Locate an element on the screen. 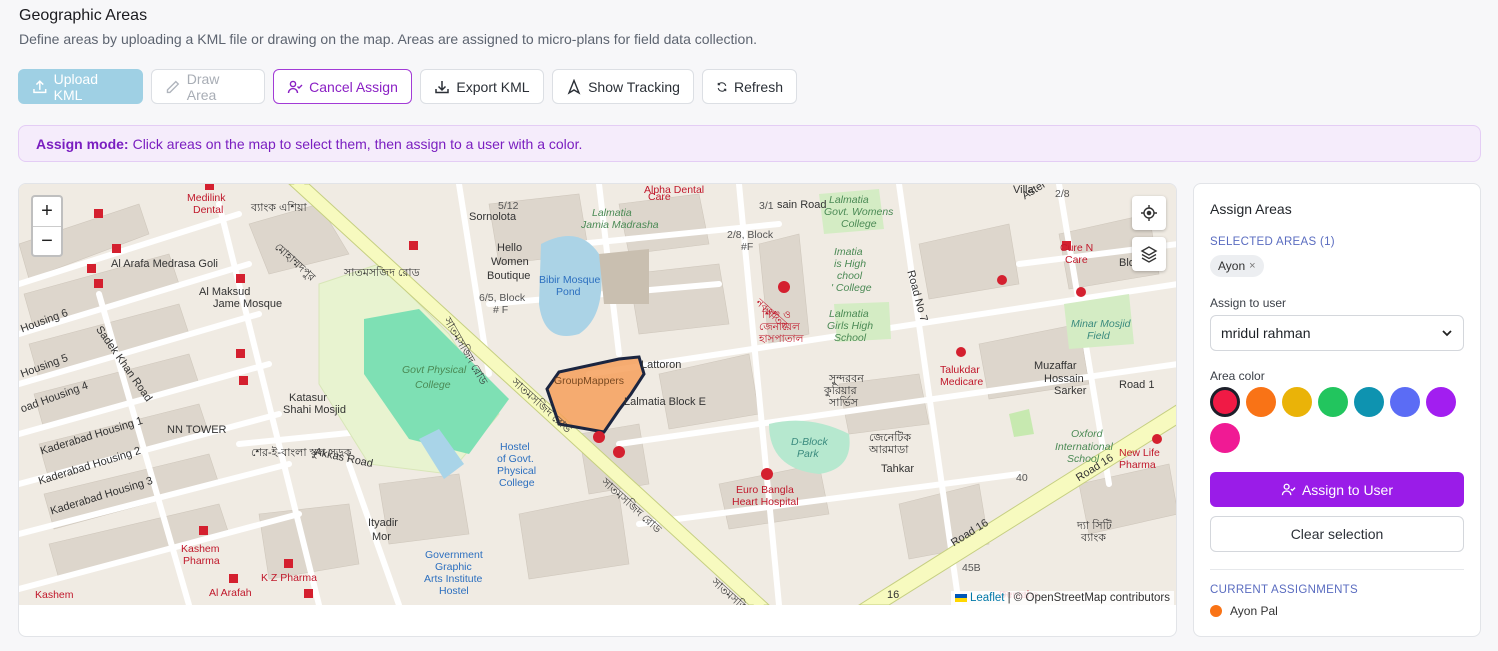 Image resolution: width=1498 pixels, height=651 pixels. locate-button is located at coordinates (1149, 213).